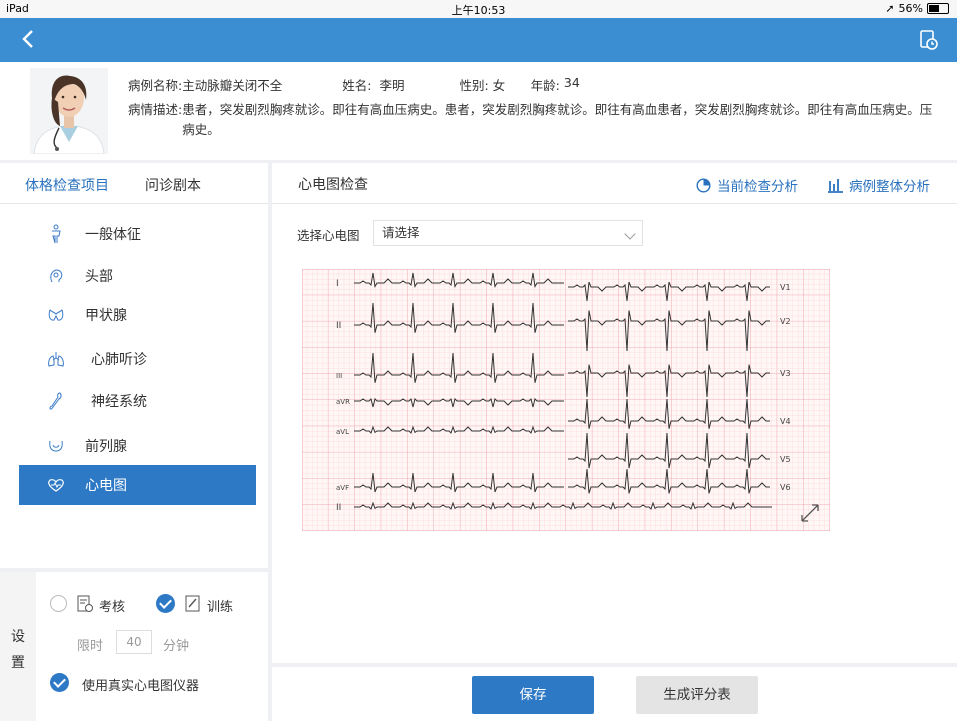  I want to click on status-bar: iPad 上午10:53 ➚ 56%, so click(478, 9).